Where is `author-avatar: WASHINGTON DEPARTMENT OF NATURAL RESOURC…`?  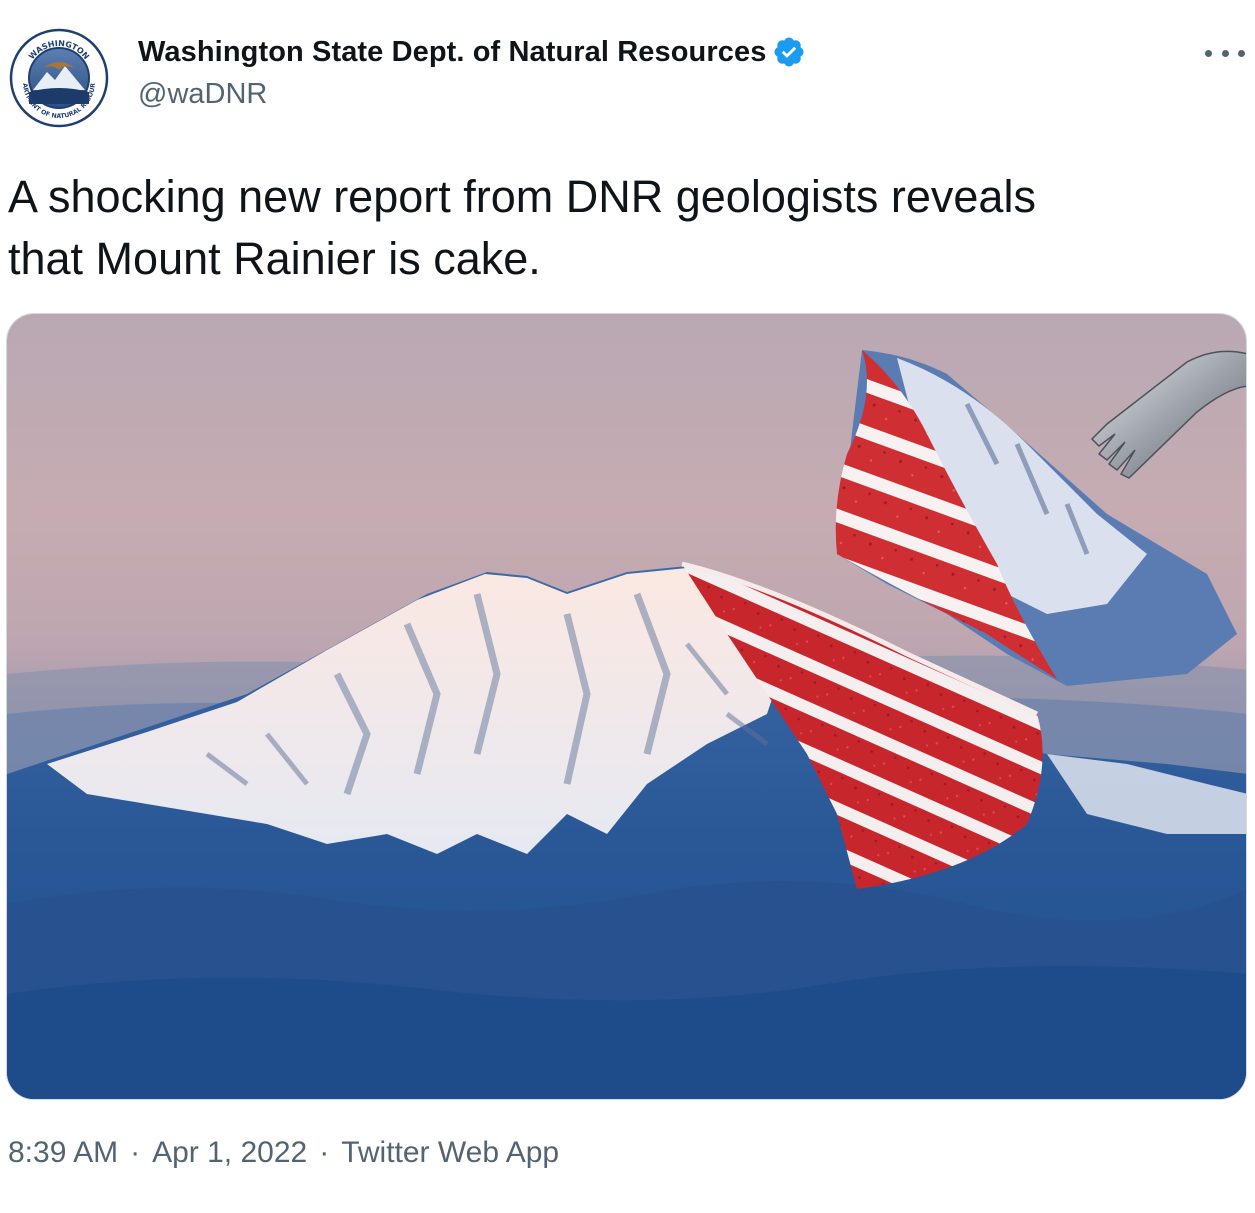 author-avatar: WASHINGTON DEPARTMENT OF NATURAL RESOURC… is located at coordinates (59, 78).